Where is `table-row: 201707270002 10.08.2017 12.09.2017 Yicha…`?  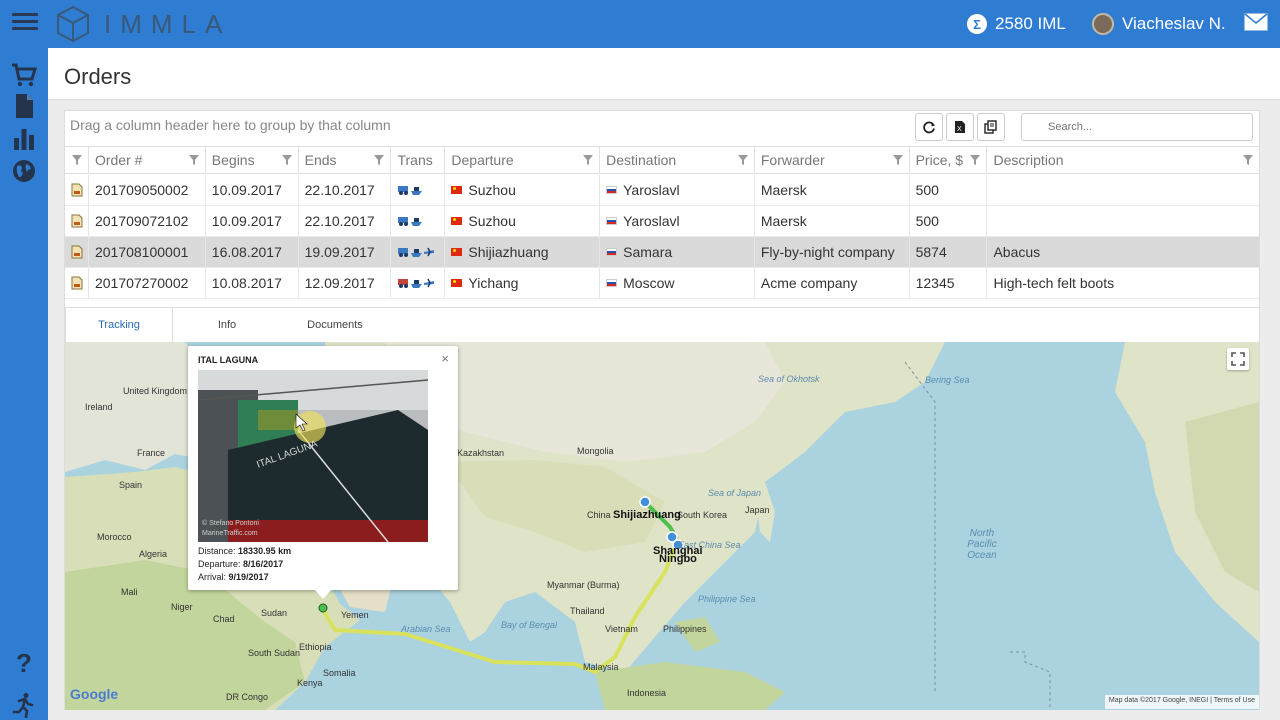
table-row: 201707270002 10.08.2017 12.09.2017 Yicha… is located at coordinates (662, 283).